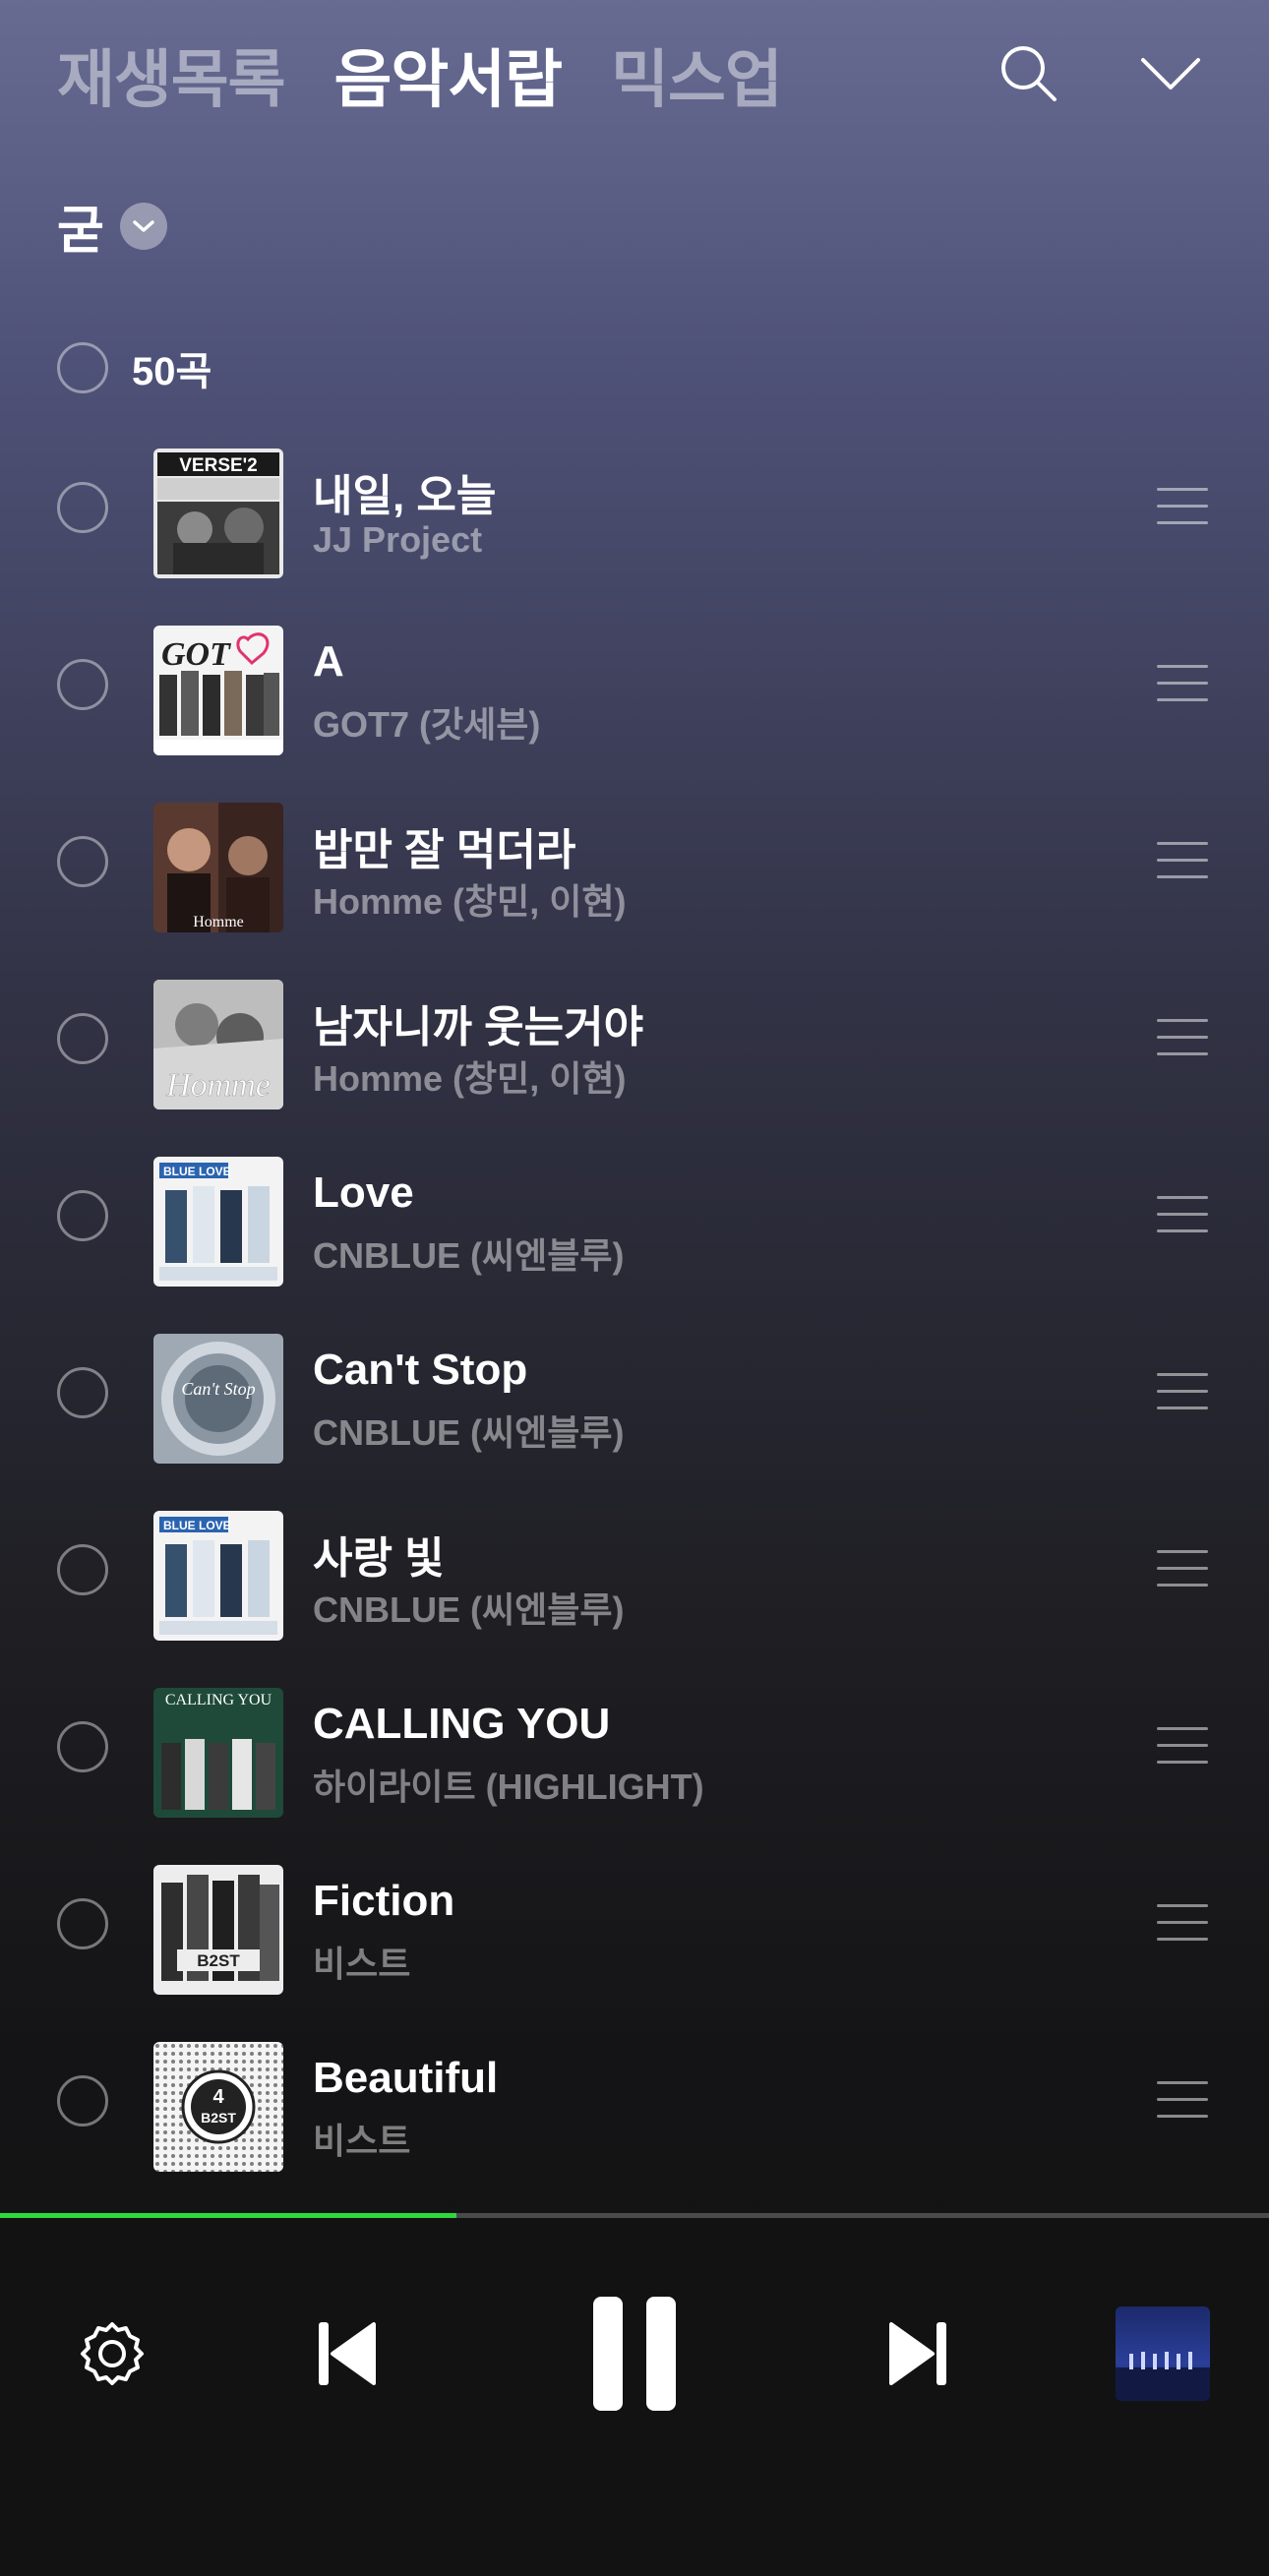 The width and height of the screenshot is (1269, 2576). What do you see at coordinates (462, 1724) in the screenshot?
I see `song-title: CALLING YOU` at bounding box center [462, 1724].